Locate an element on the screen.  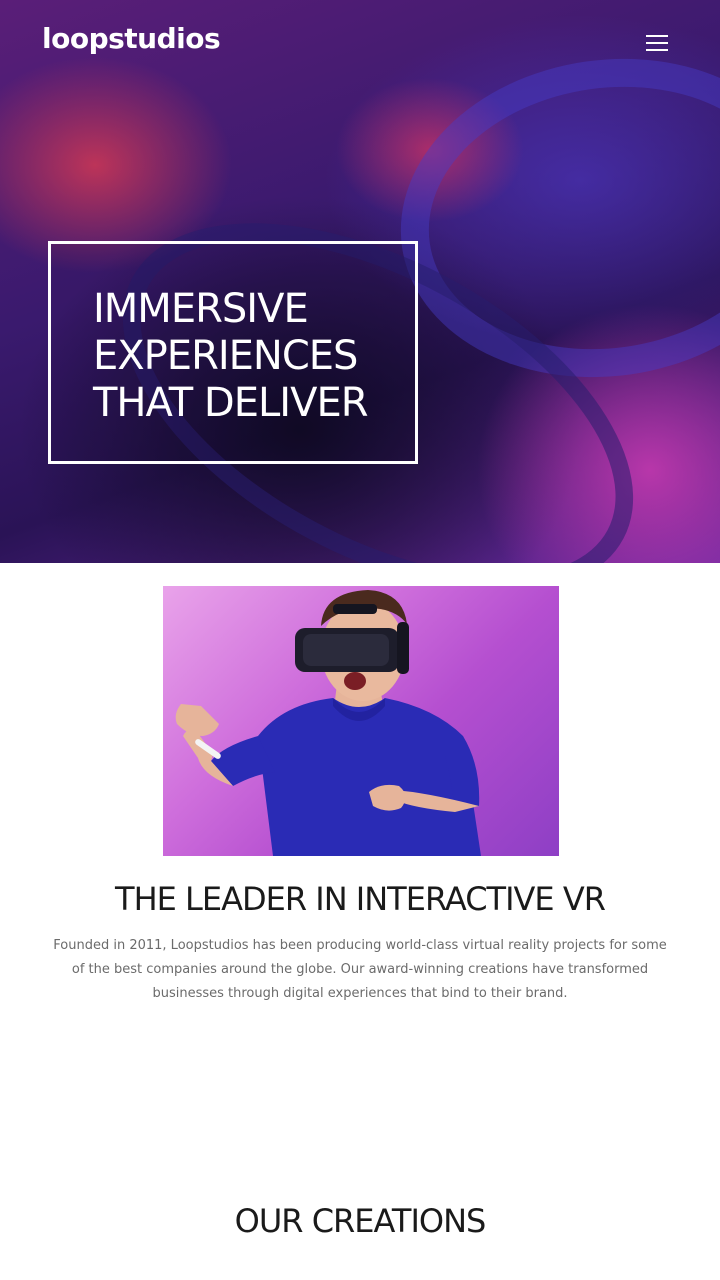
hamburger-menu-icon is located at coordinates (658, 43).